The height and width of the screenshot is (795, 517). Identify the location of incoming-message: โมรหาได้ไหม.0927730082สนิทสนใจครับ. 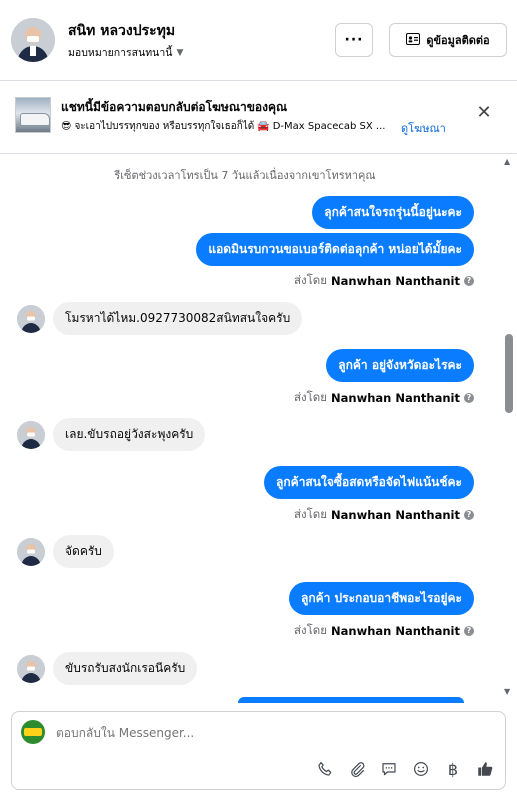
(178, 318).